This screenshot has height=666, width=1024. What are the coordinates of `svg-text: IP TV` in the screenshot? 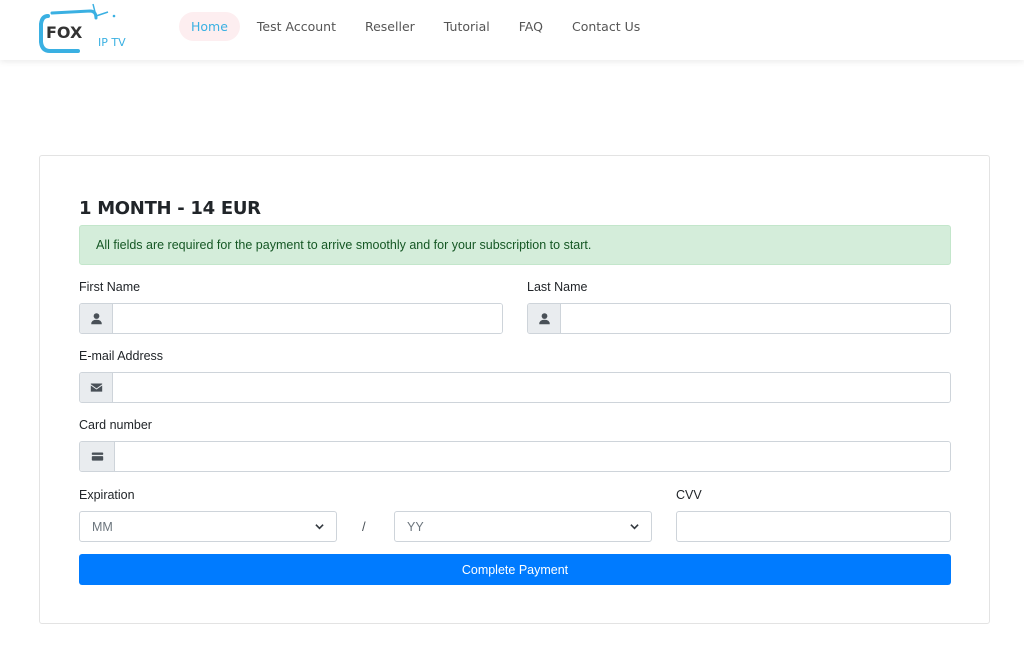 It's located at (112, 42).